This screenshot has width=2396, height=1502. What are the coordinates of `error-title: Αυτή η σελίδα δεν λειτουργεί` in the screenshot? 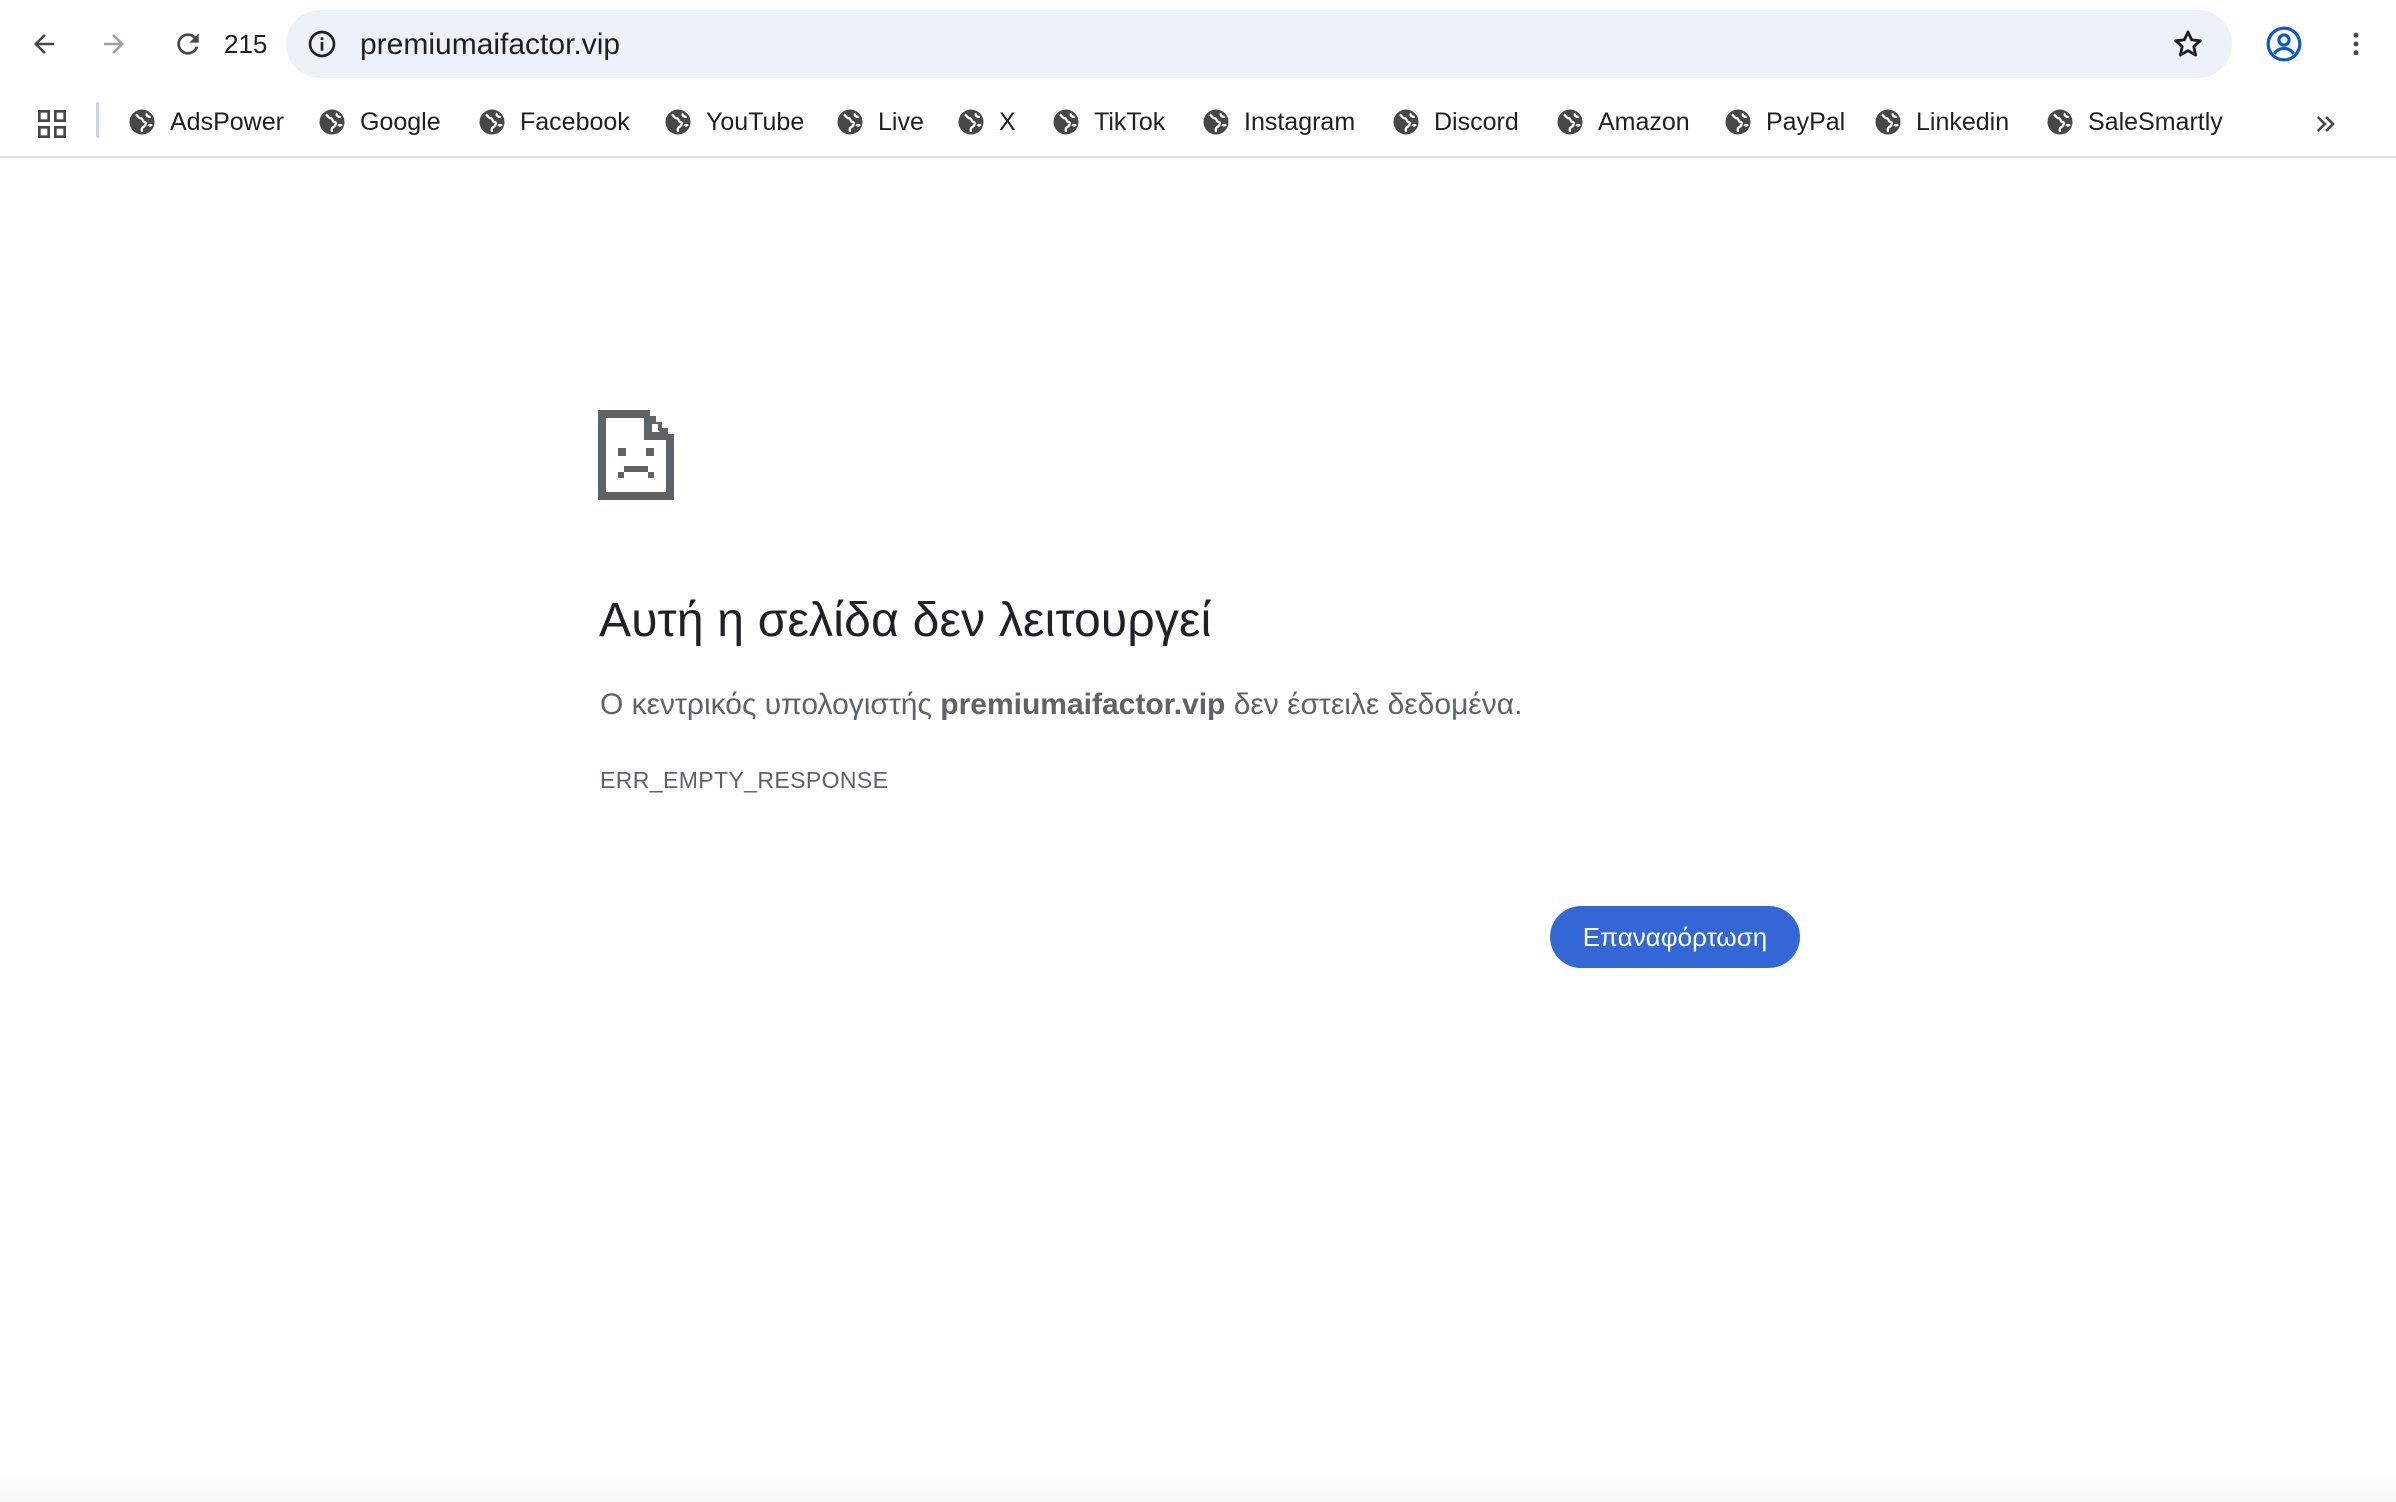 It's located at (905, 620).